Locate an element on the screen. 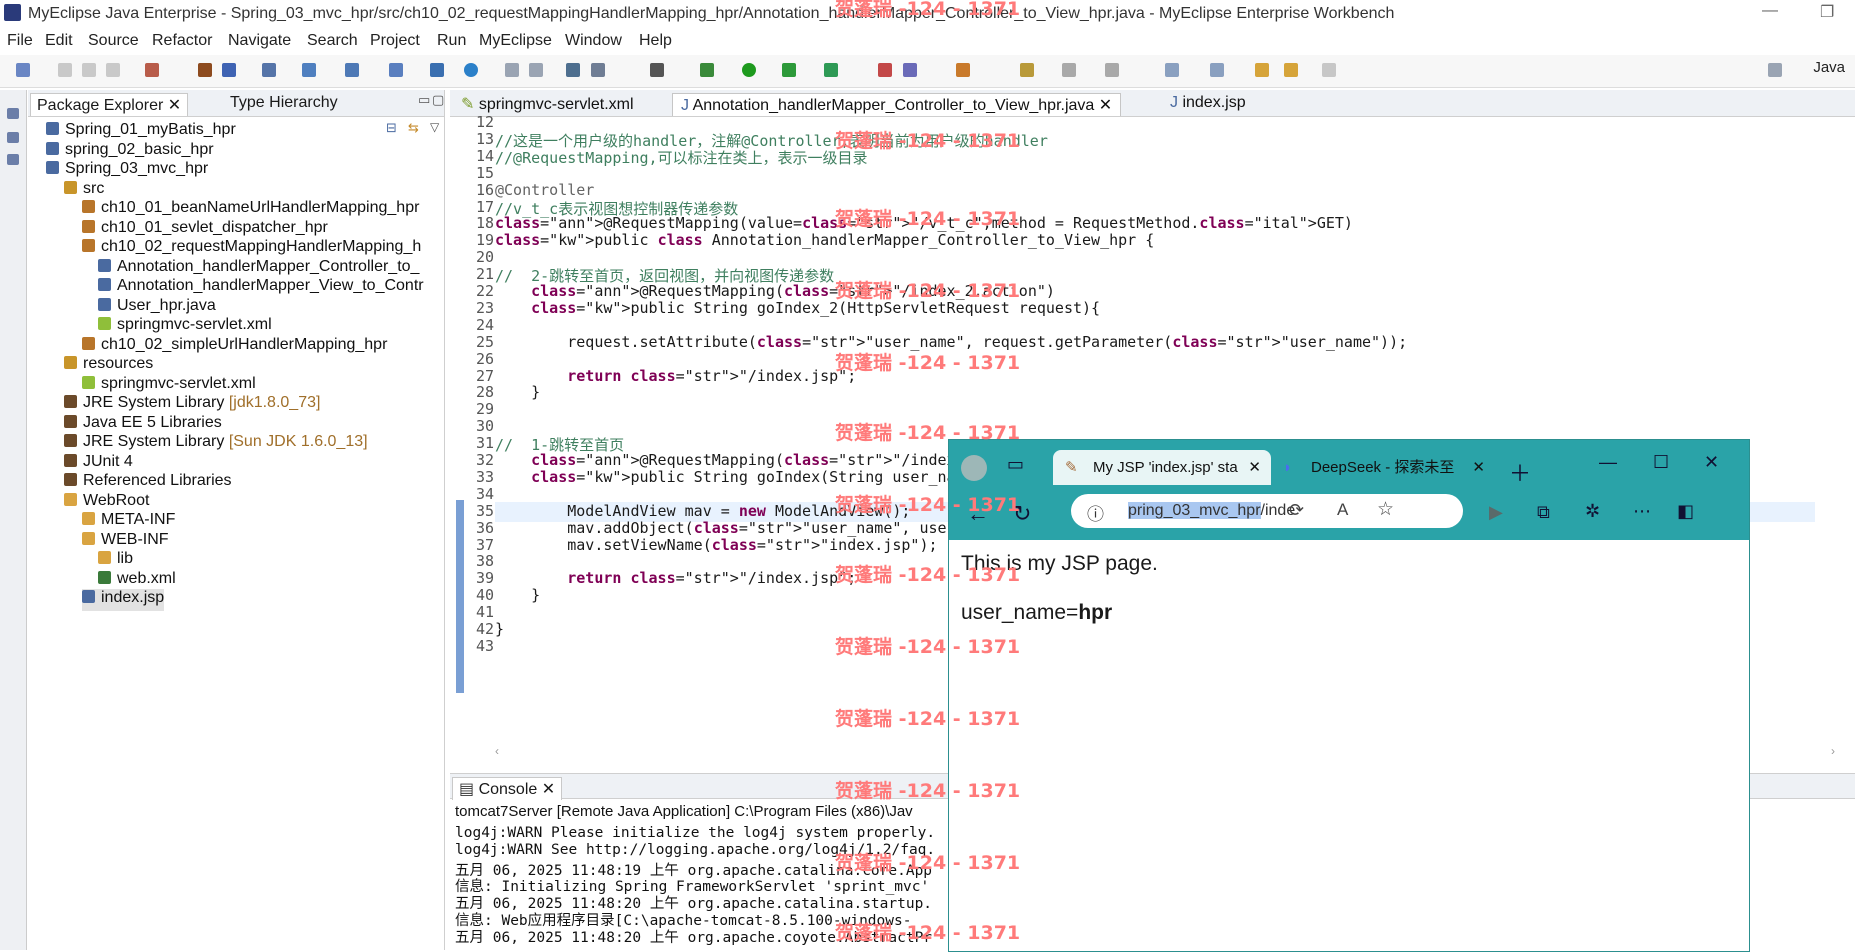 The image size is (1855, 952). restore-button: ❐ is located at coordinates (1827, 12).